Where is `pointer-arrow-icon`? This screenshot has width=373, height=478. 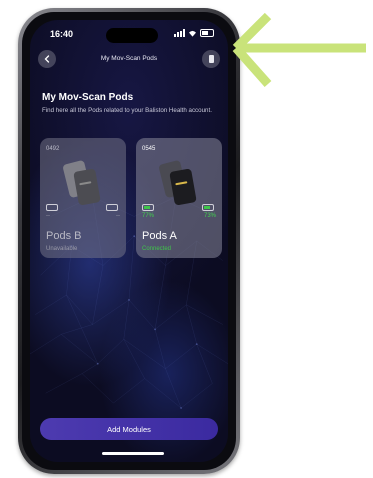
pointer-arrow-icon is located at coordinates (299, 49).